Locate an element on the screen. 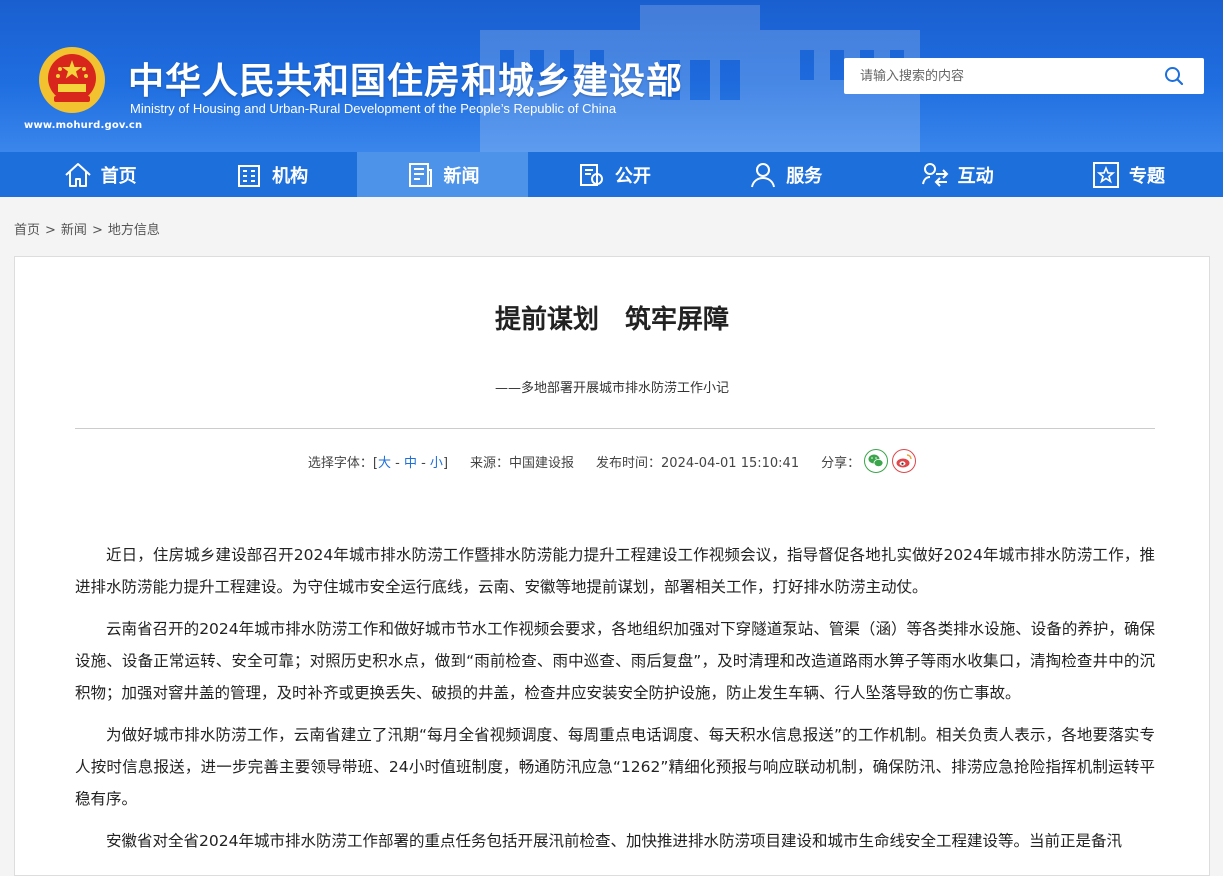 Image resolution: width=1223 pixels, height=876 pixels. nav-item-label: 机构 is located at coordinates (290, 176).